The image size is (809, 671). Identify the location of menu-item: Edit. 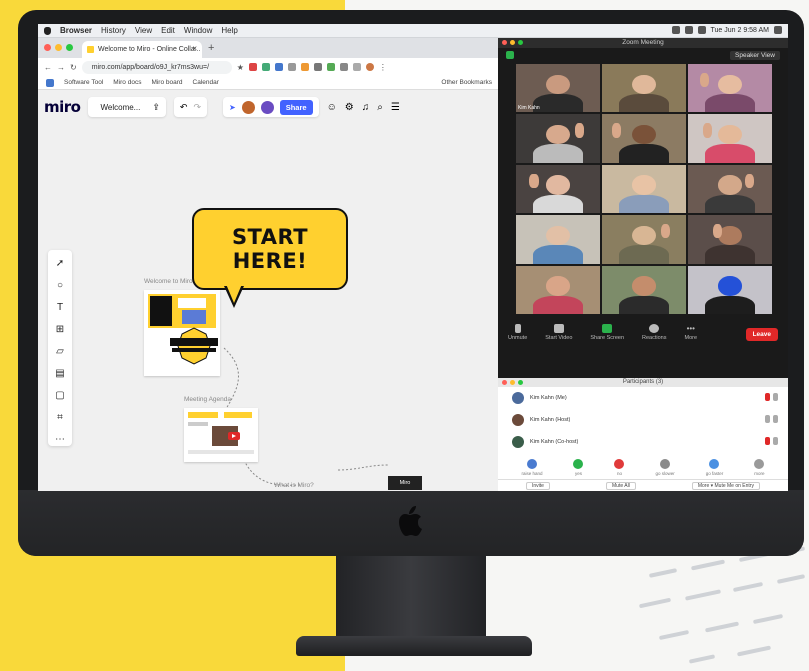
(168, 30).